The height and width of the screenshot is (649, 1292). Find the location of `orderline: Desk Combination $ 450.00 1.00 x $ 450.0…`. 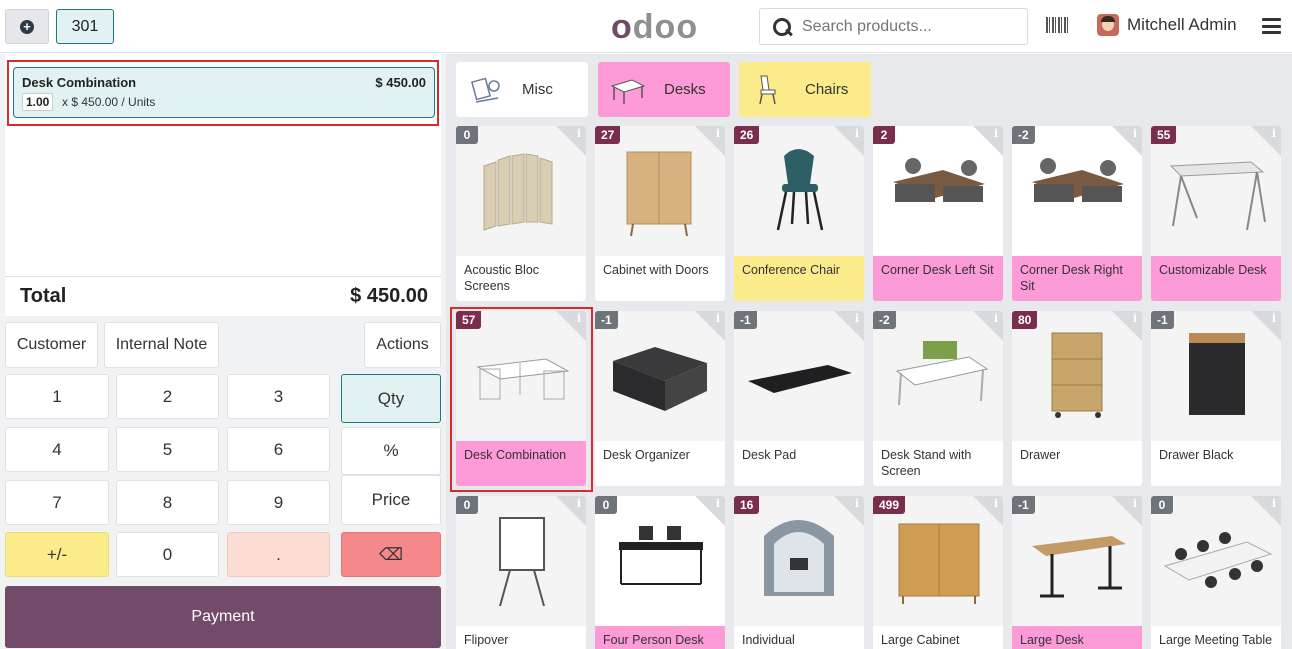

orderline: Desk Combination $ 450.00 1.00 x $ 450.0… is located at coordinates (224, 92).